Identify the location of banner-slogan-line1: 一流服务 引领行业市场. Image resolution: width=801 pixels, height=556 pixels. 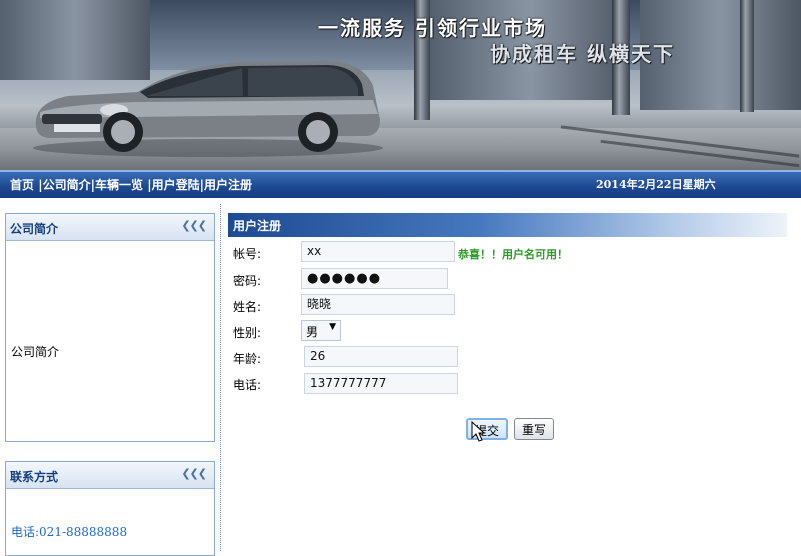
(432, 28).